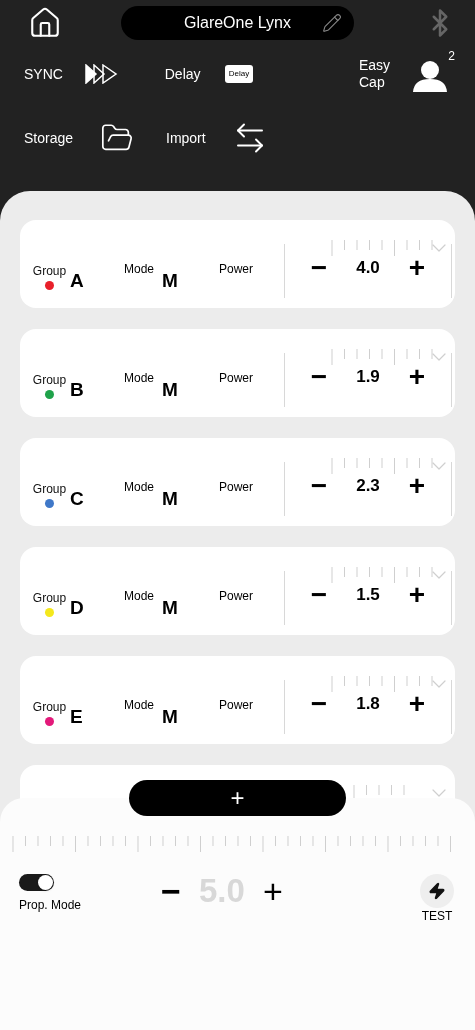 The width and height of the screenshot is (475, 1030). I want to click on action-label: SYNC, so click(44, 74).